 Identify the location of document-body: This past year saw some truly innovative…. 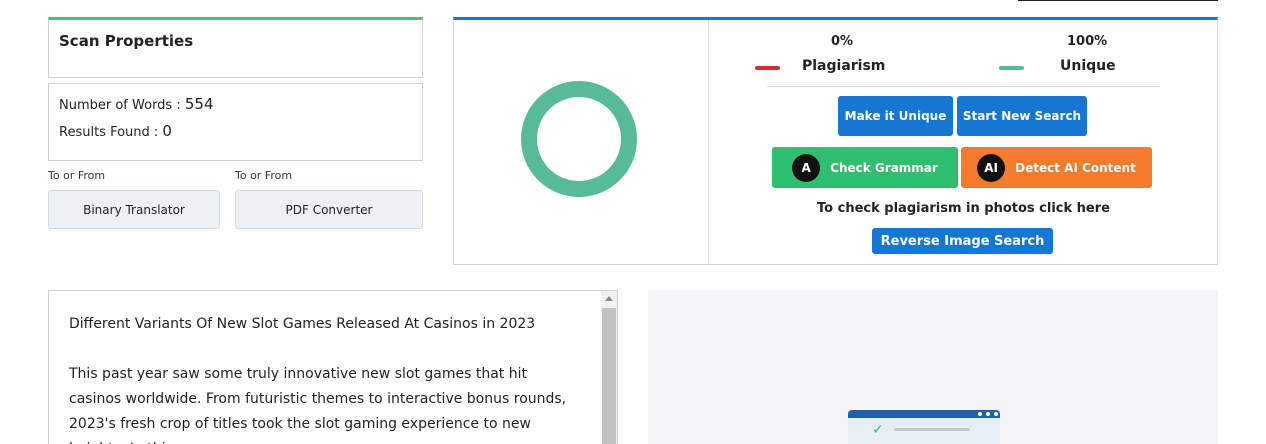
(318, 405).